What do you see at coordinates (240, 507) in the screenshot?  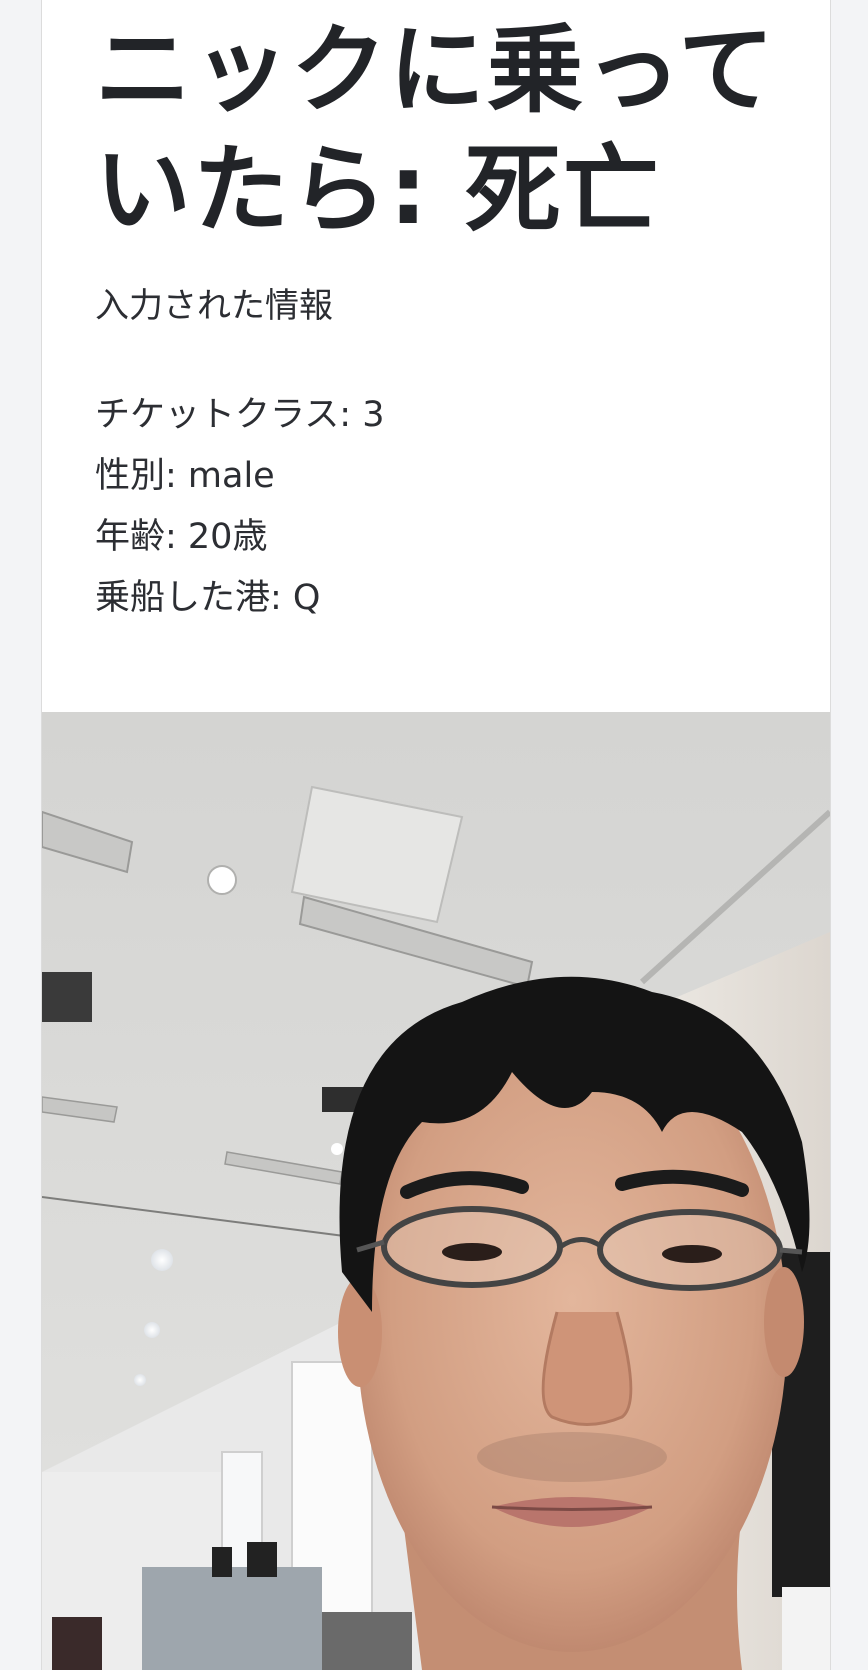 I see `input-info-list: チケットクラス: 3 性別: male 年齢: 20歳 乗船した港: Q` at bounding box center [240, 507].